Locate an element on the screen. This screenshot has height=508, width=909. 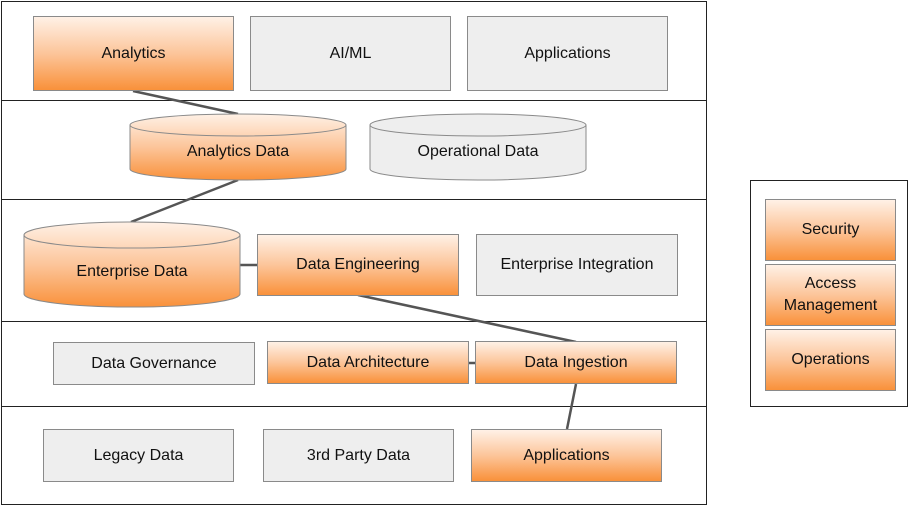
applications-top-label: Applications is located at coordinates (567, 53).